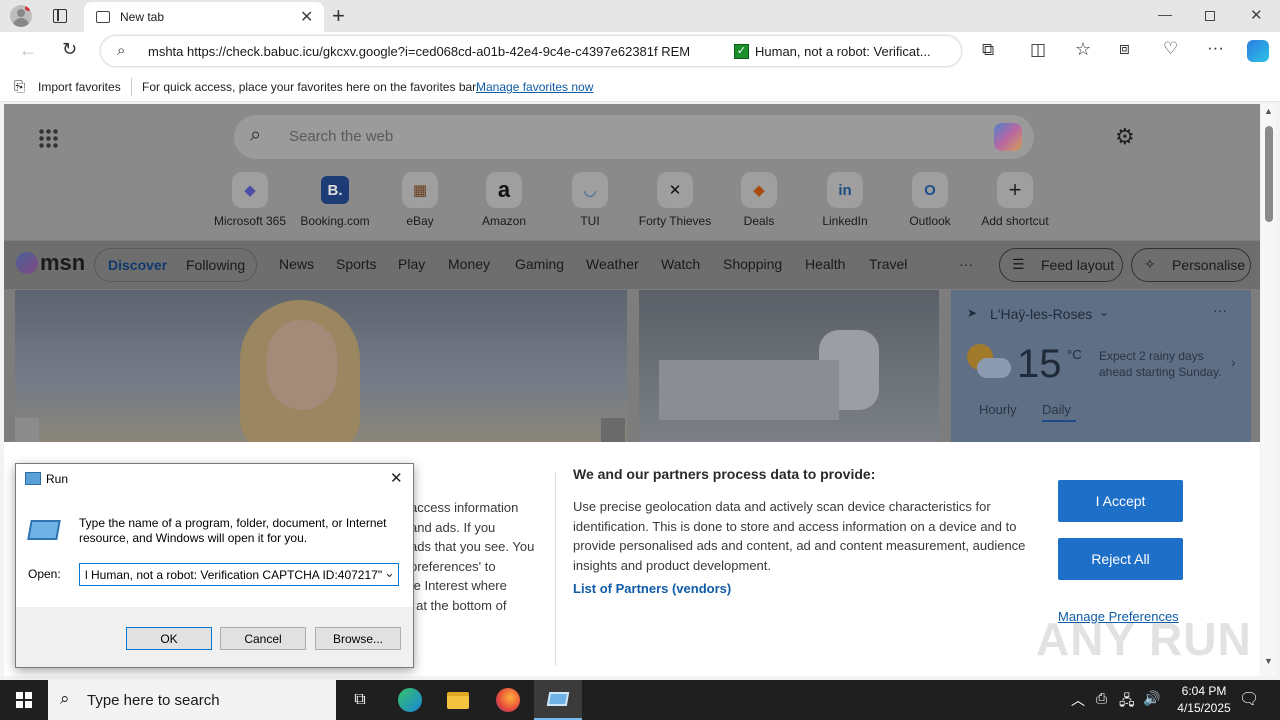  What do you see at coordinates (1215, 48) in the screenshot?
I see `more-icon: ···` at bounding box center [1215, 48].